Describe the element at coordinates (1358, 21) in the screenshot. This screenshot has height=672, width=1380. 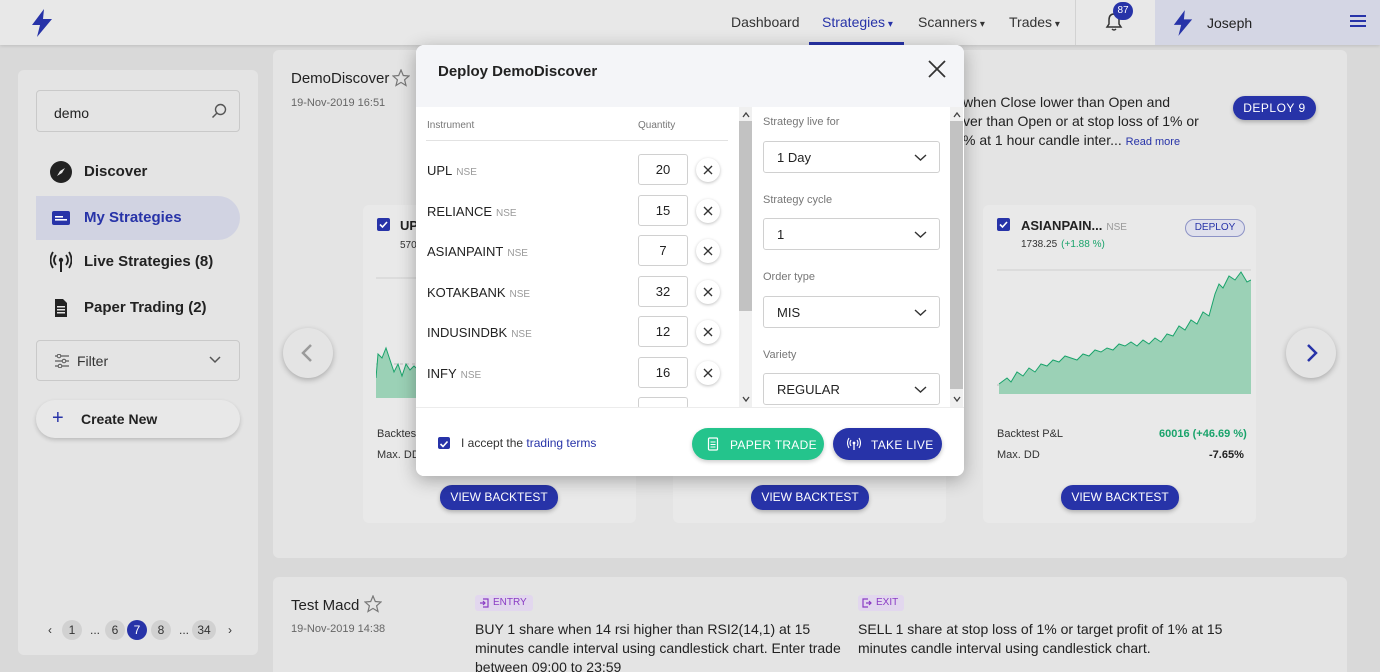
I see `hamburger-menu-icon` at that location.